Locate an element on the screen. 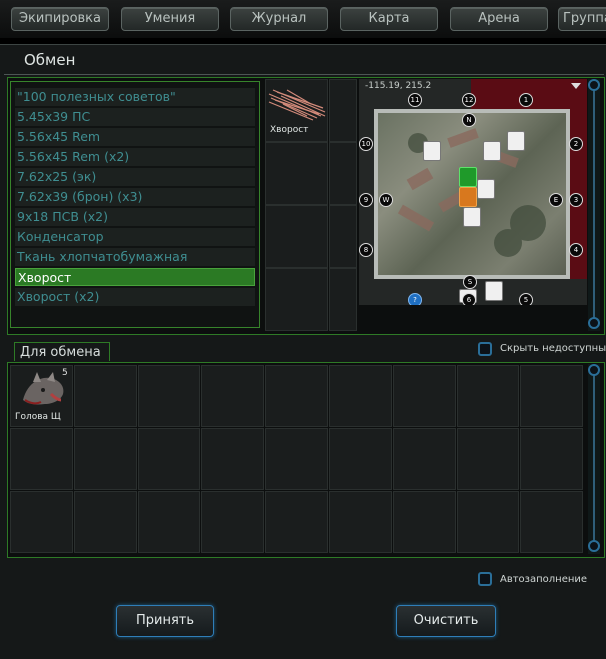 The height and width of the screenshot is (659, 606). sector-node: 10 is located at coordinates (366, 144).